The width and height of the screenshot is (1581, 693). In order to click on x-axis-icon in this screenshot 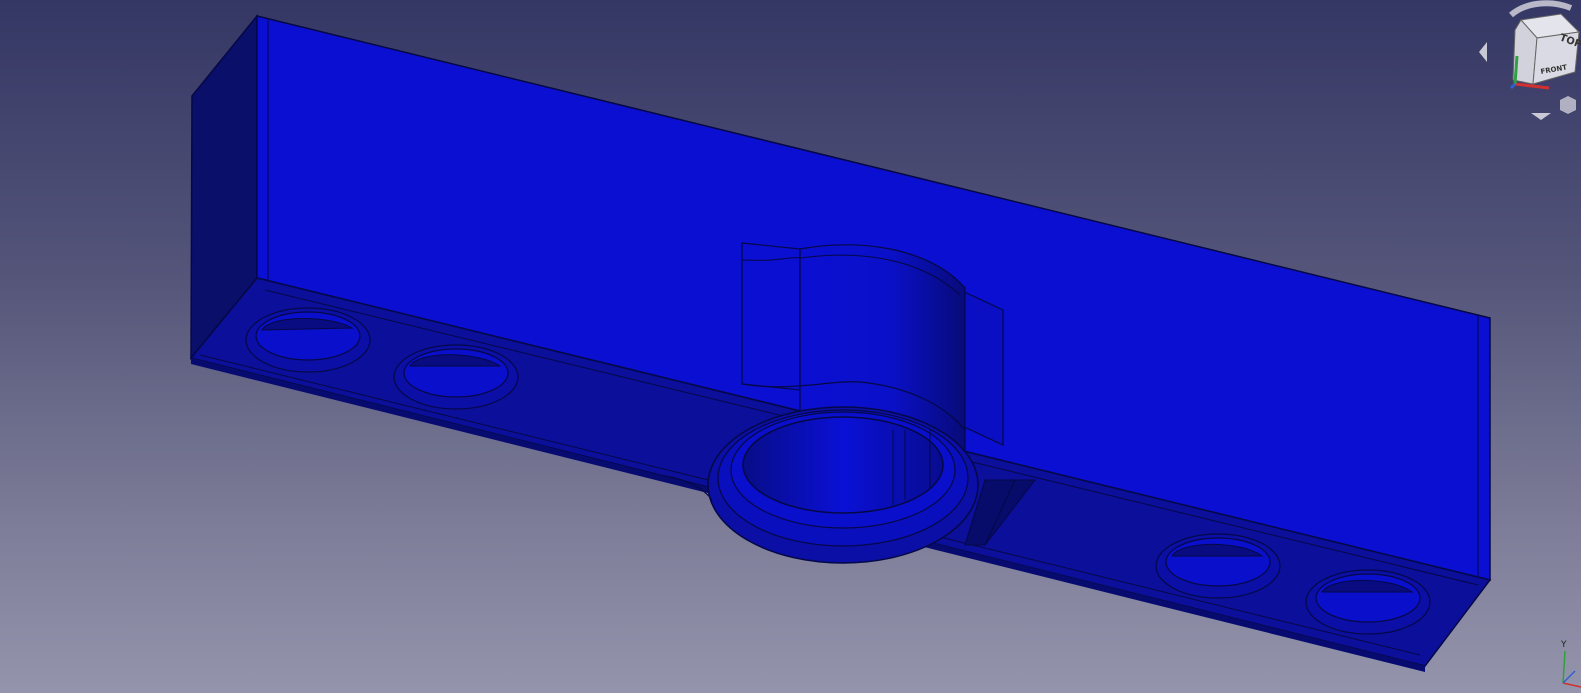, I will do `click(1532, 86)`.